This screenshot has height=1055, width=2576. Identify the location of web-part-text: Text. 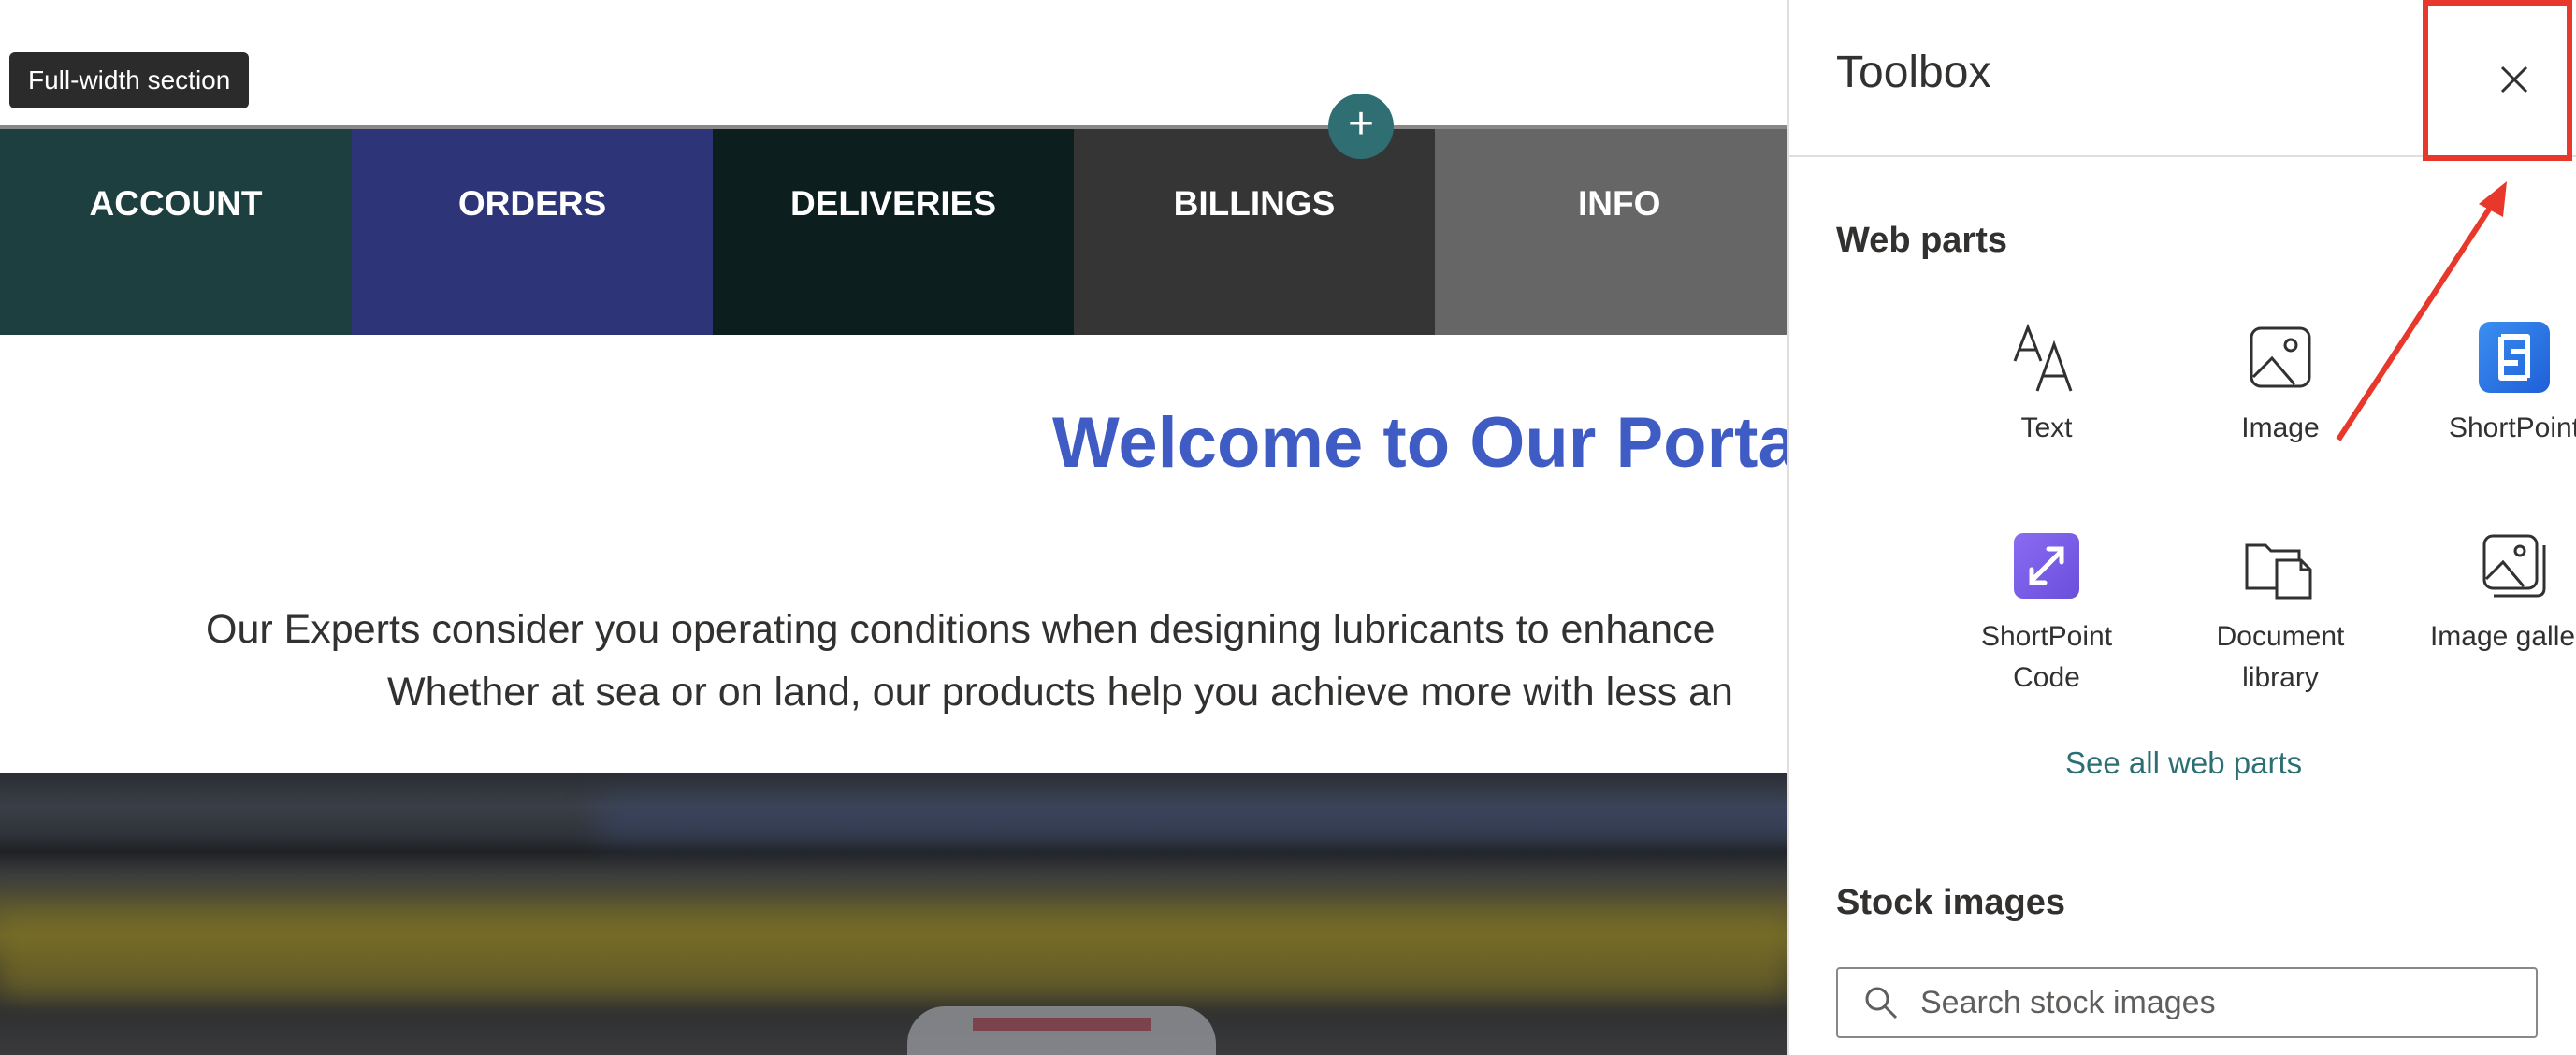
(2046, 384).